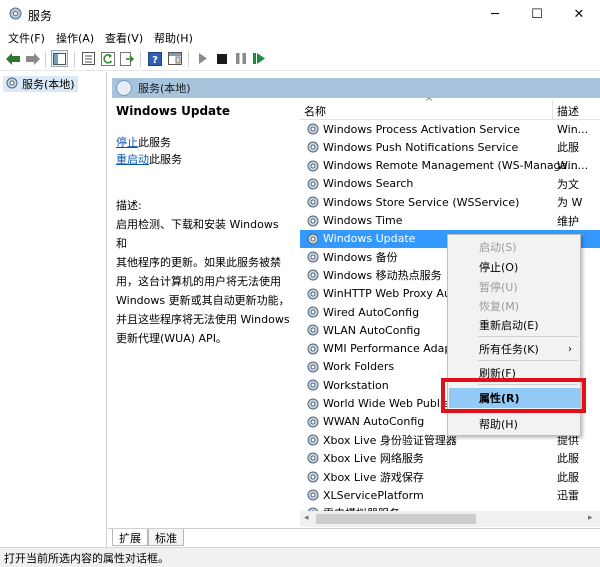 The height and width of the screenshot is (567, 600). What do you see at coordinates (166, 537) in the screenshot?
I see `tab-standard: 标准` at bounding box center [166, 537].